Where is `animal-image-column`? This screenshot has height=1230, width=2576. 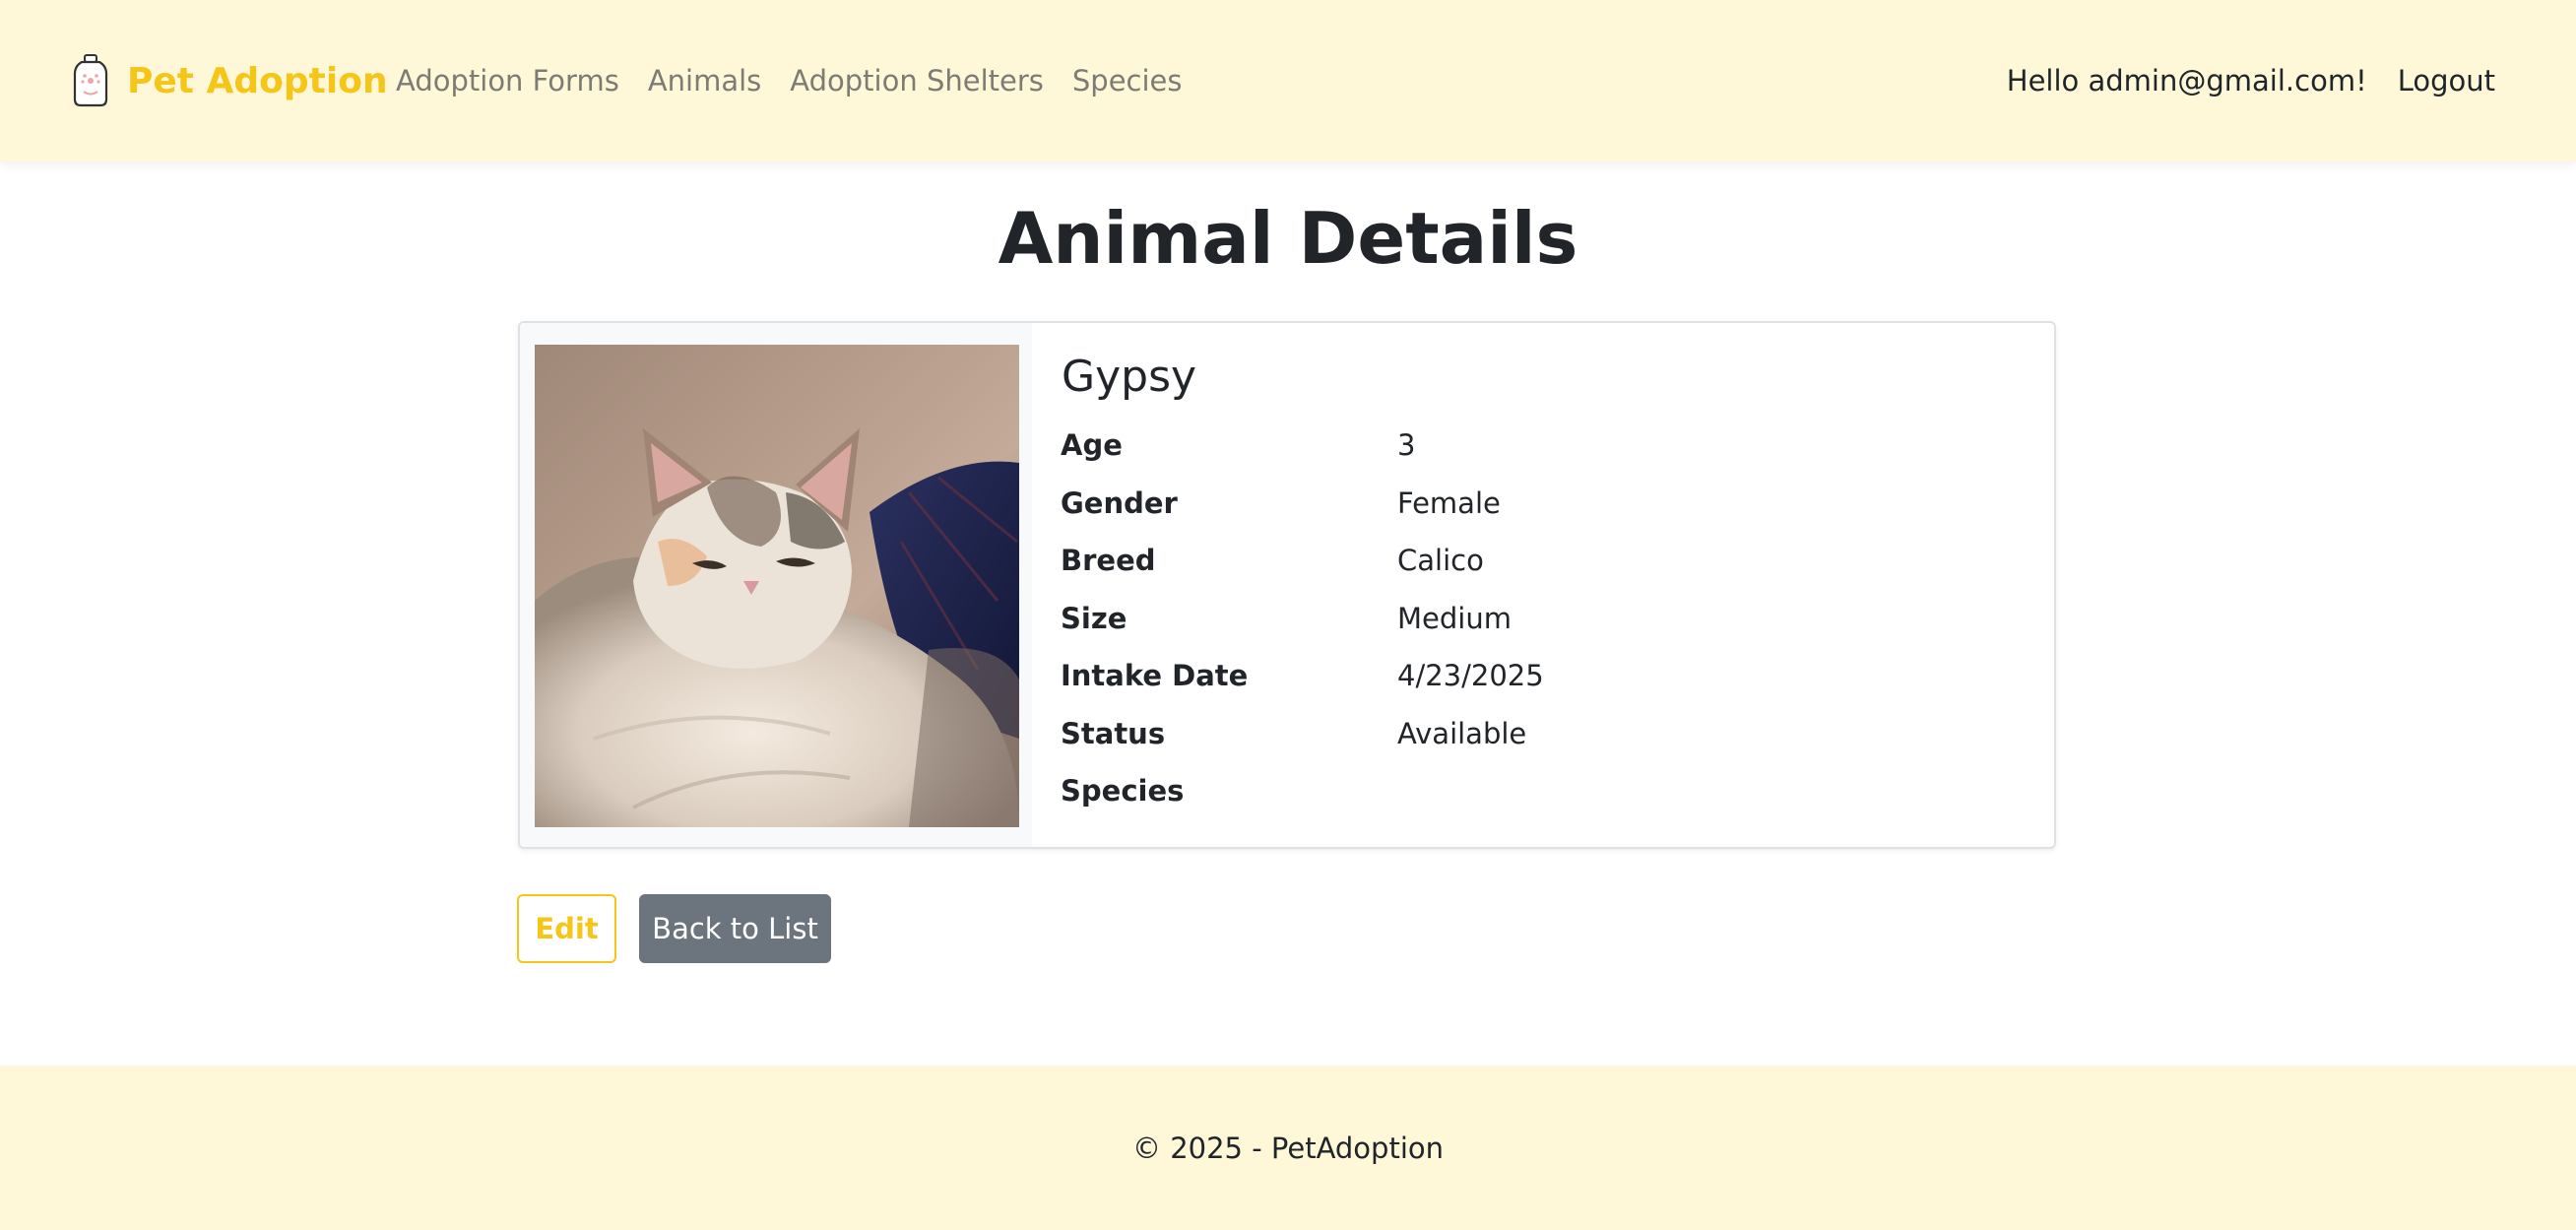
animal-image-column is located at coordinates (776, 585).